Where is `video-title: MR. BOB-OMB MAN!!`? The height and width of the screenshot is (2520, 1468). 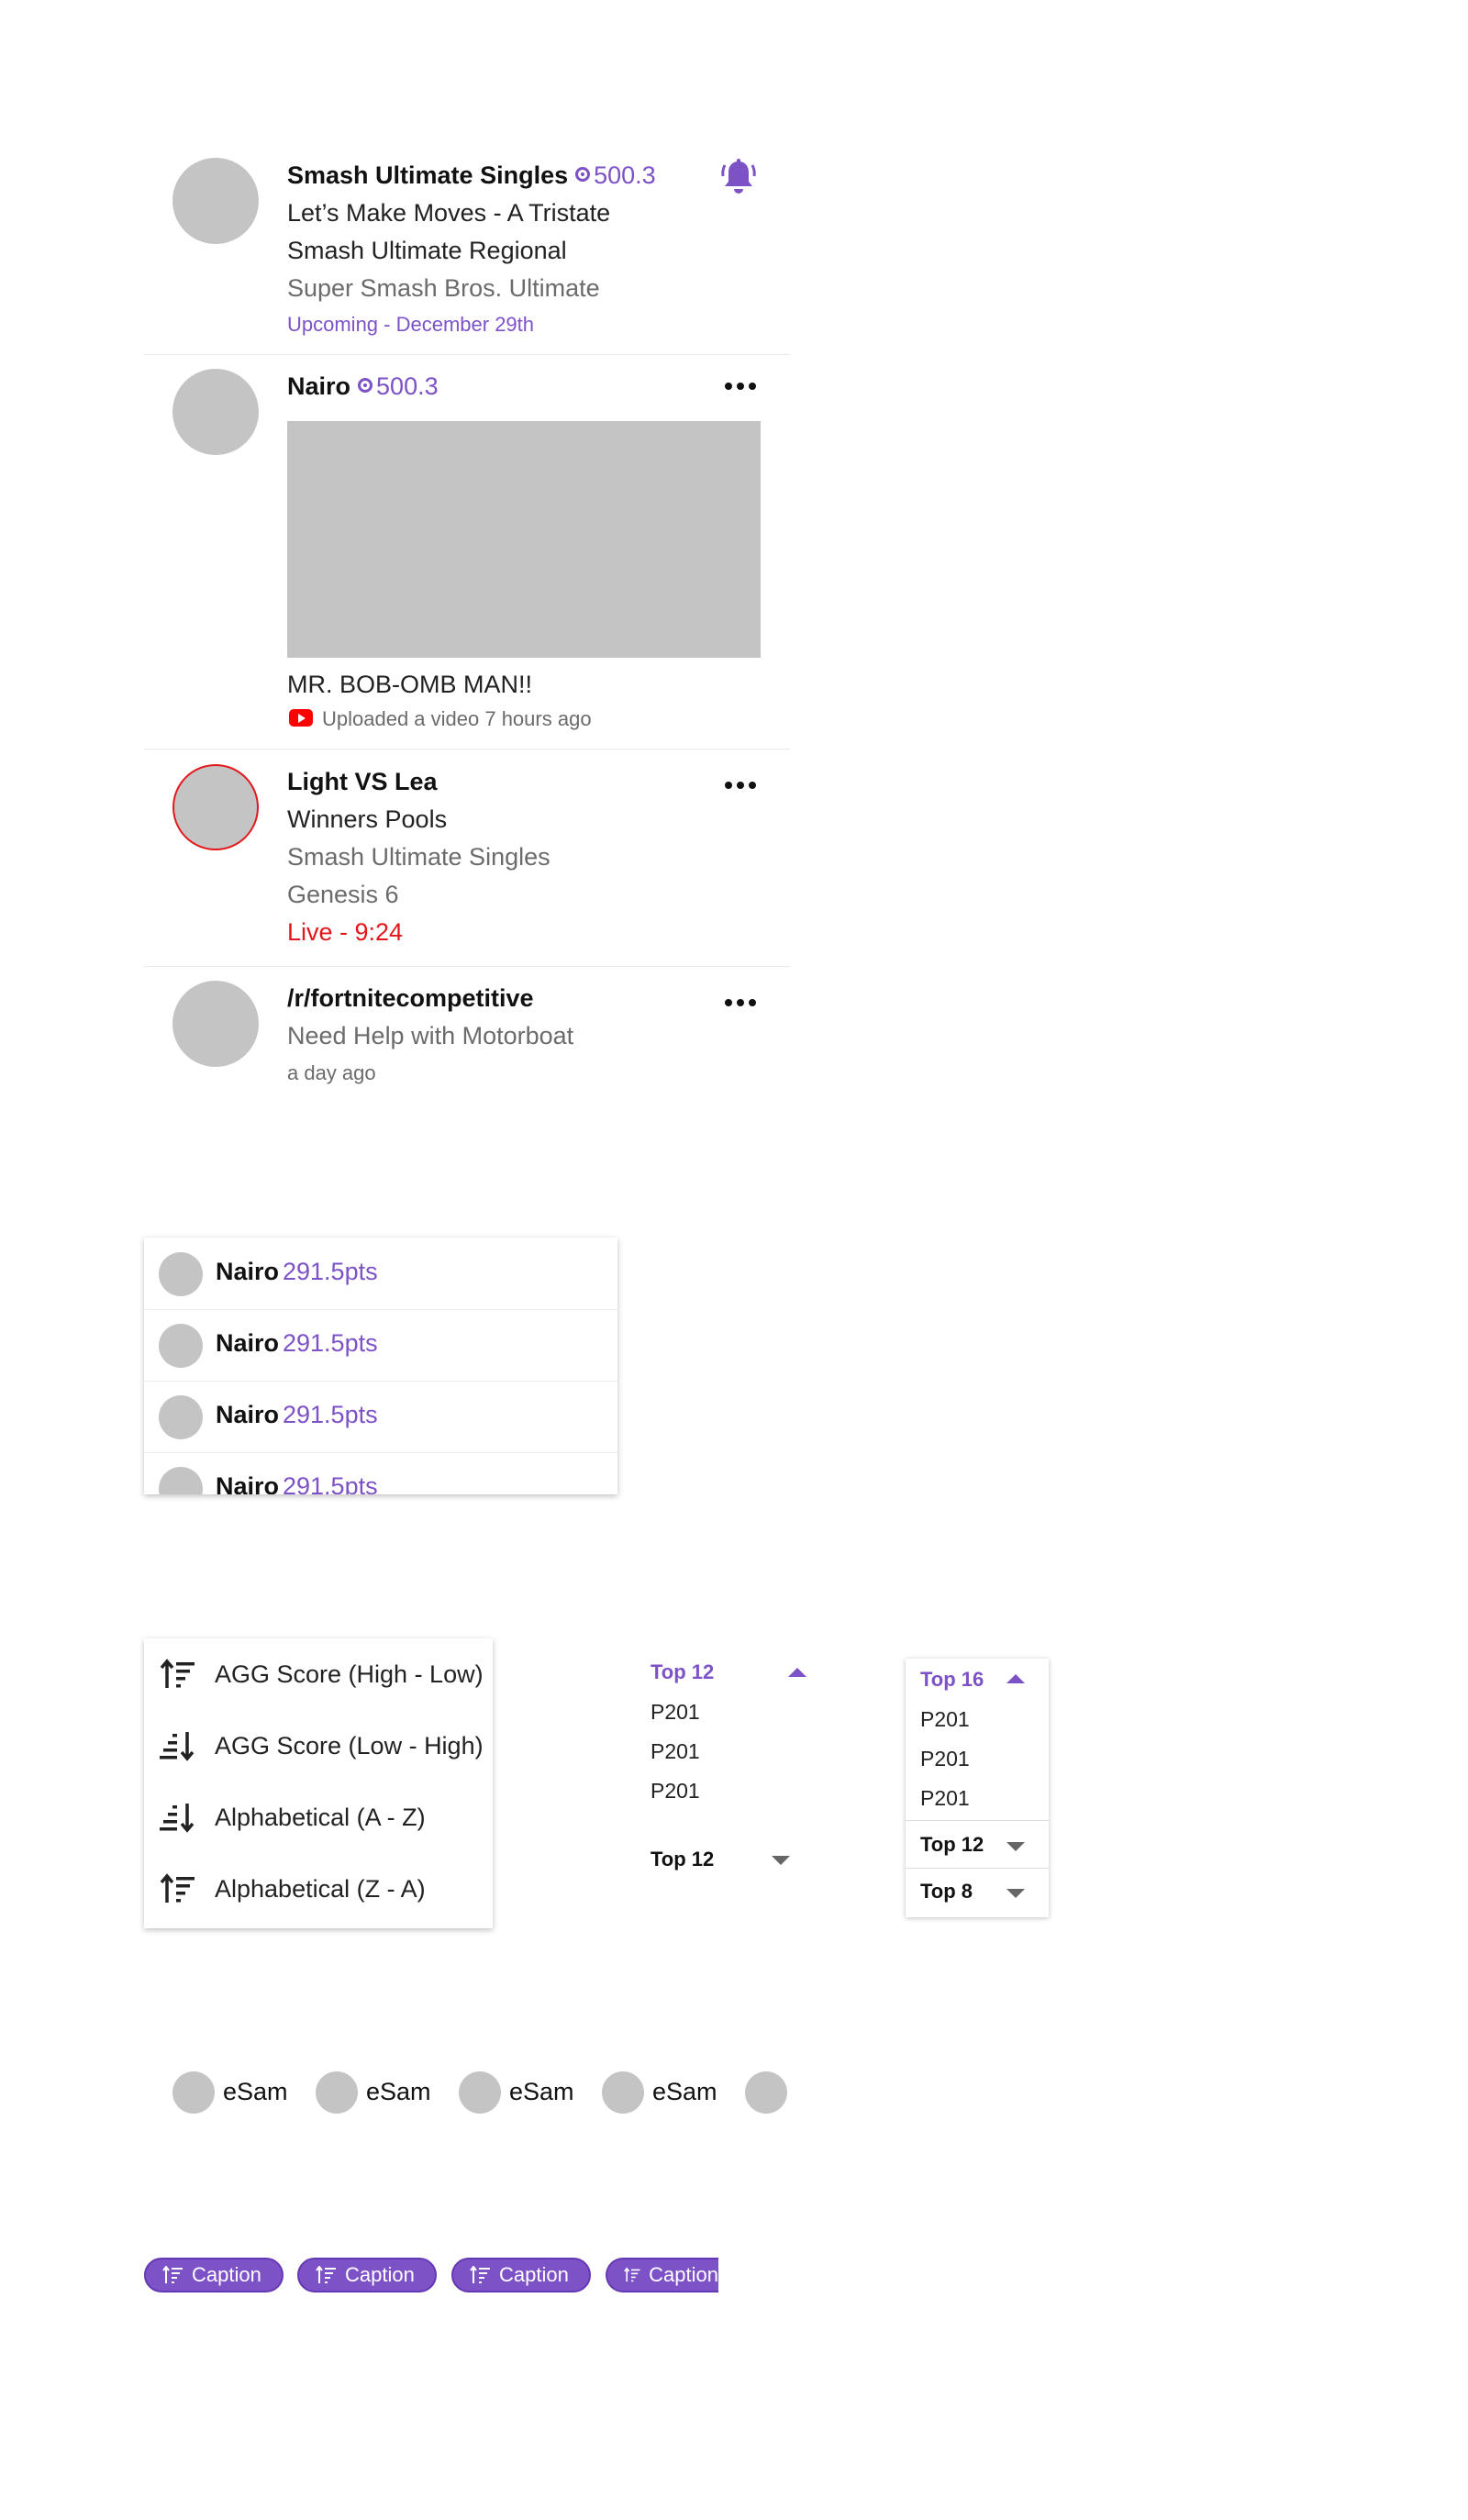
video-title: MR. BOB-OMB MAN!! is located at coordinates (410, 685).